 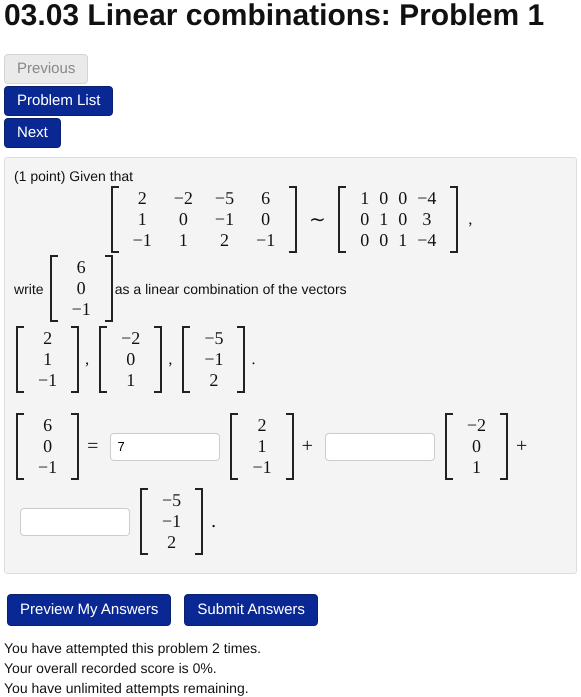 What do you see at coordinates (133, 648) in the screenshot?
I see `status-message: You have attempted this problem 2 times.` at bounding box center [133, 648].